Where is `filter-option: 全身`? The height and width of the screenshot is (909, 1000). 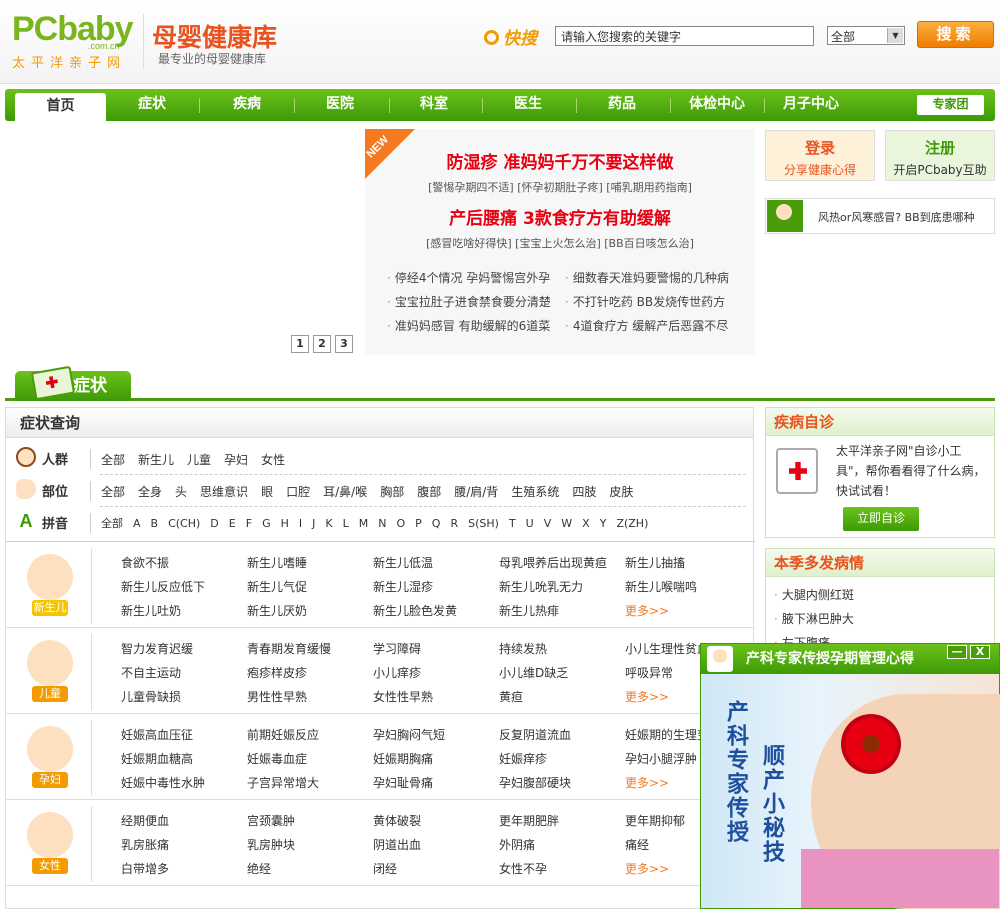 filter-option: 全身 is located at coordinates (150, 492).